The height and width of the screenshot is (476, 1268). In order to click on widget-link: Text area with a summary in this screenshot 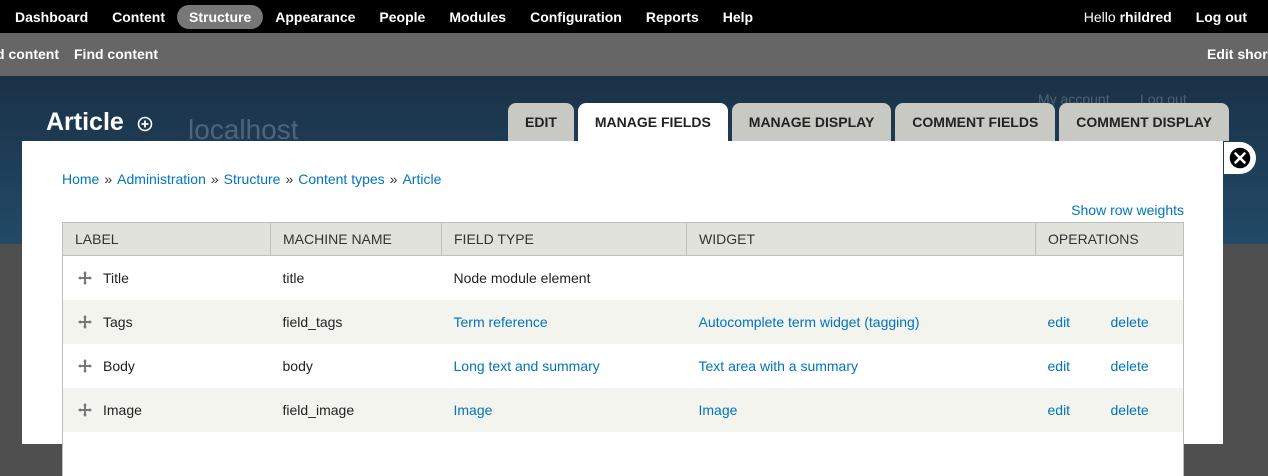, I will do `click(779, 366)`.